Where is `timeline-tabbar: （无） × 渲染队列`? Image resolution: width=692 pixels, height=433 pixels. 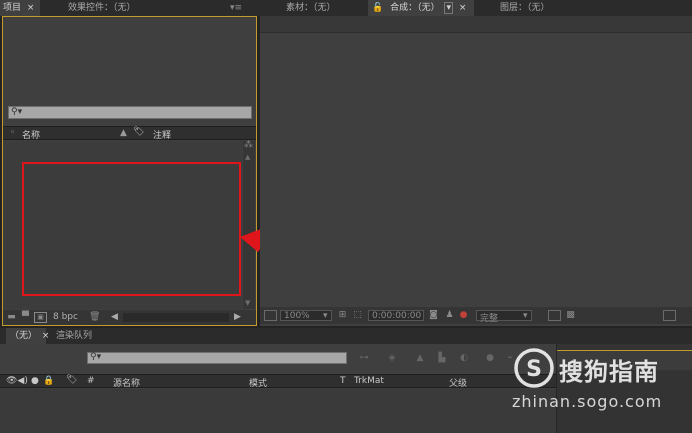
timeline-tabbar: （无） × 渲染队列 is located at coordinates (346, 336).